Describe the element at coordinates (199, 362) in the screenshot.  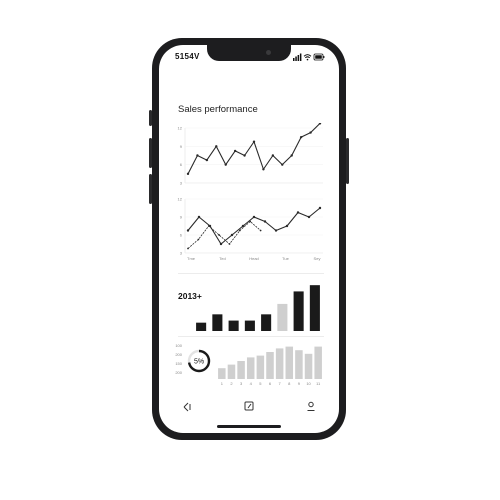
I see `donut-label: 5%` at that location.